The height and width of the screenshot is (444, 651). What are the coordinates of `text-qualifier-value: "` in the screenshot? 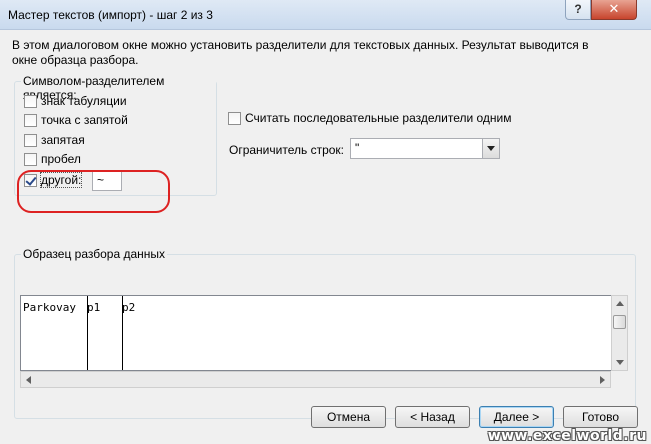 It's located at (357, 148).